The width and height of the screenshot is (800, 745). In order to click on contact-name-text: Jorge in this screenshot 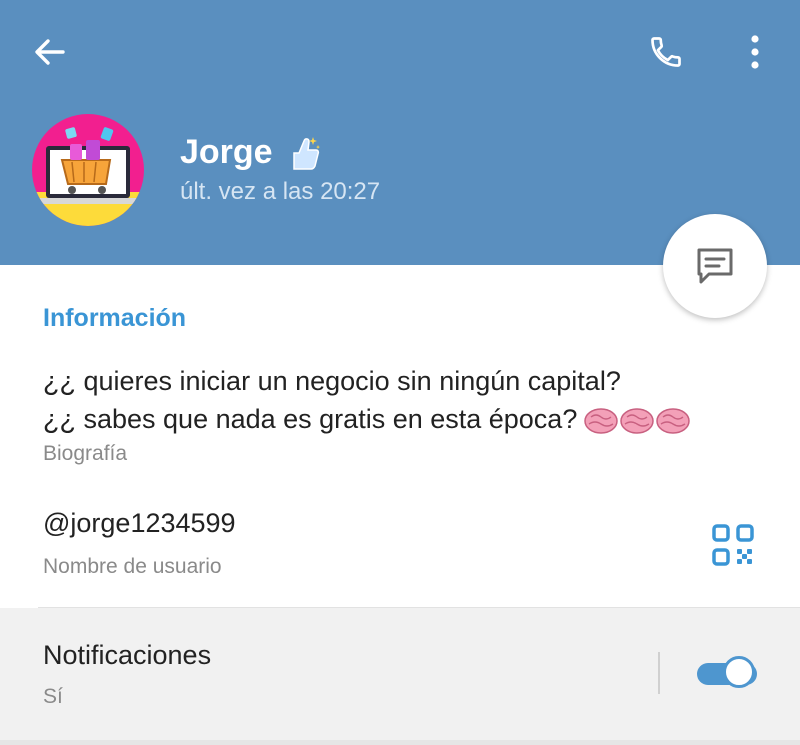, I will do `click(226, 152)`.